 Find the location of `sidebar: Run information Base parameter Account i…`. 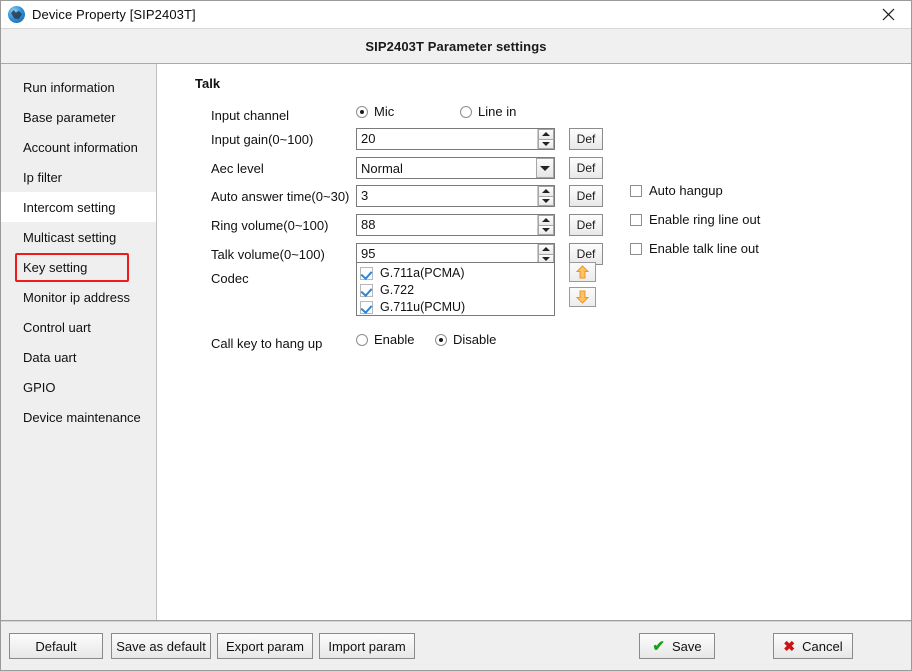

sidebar: Run information Base parameter Account i… is located at coordinates (79, 342).